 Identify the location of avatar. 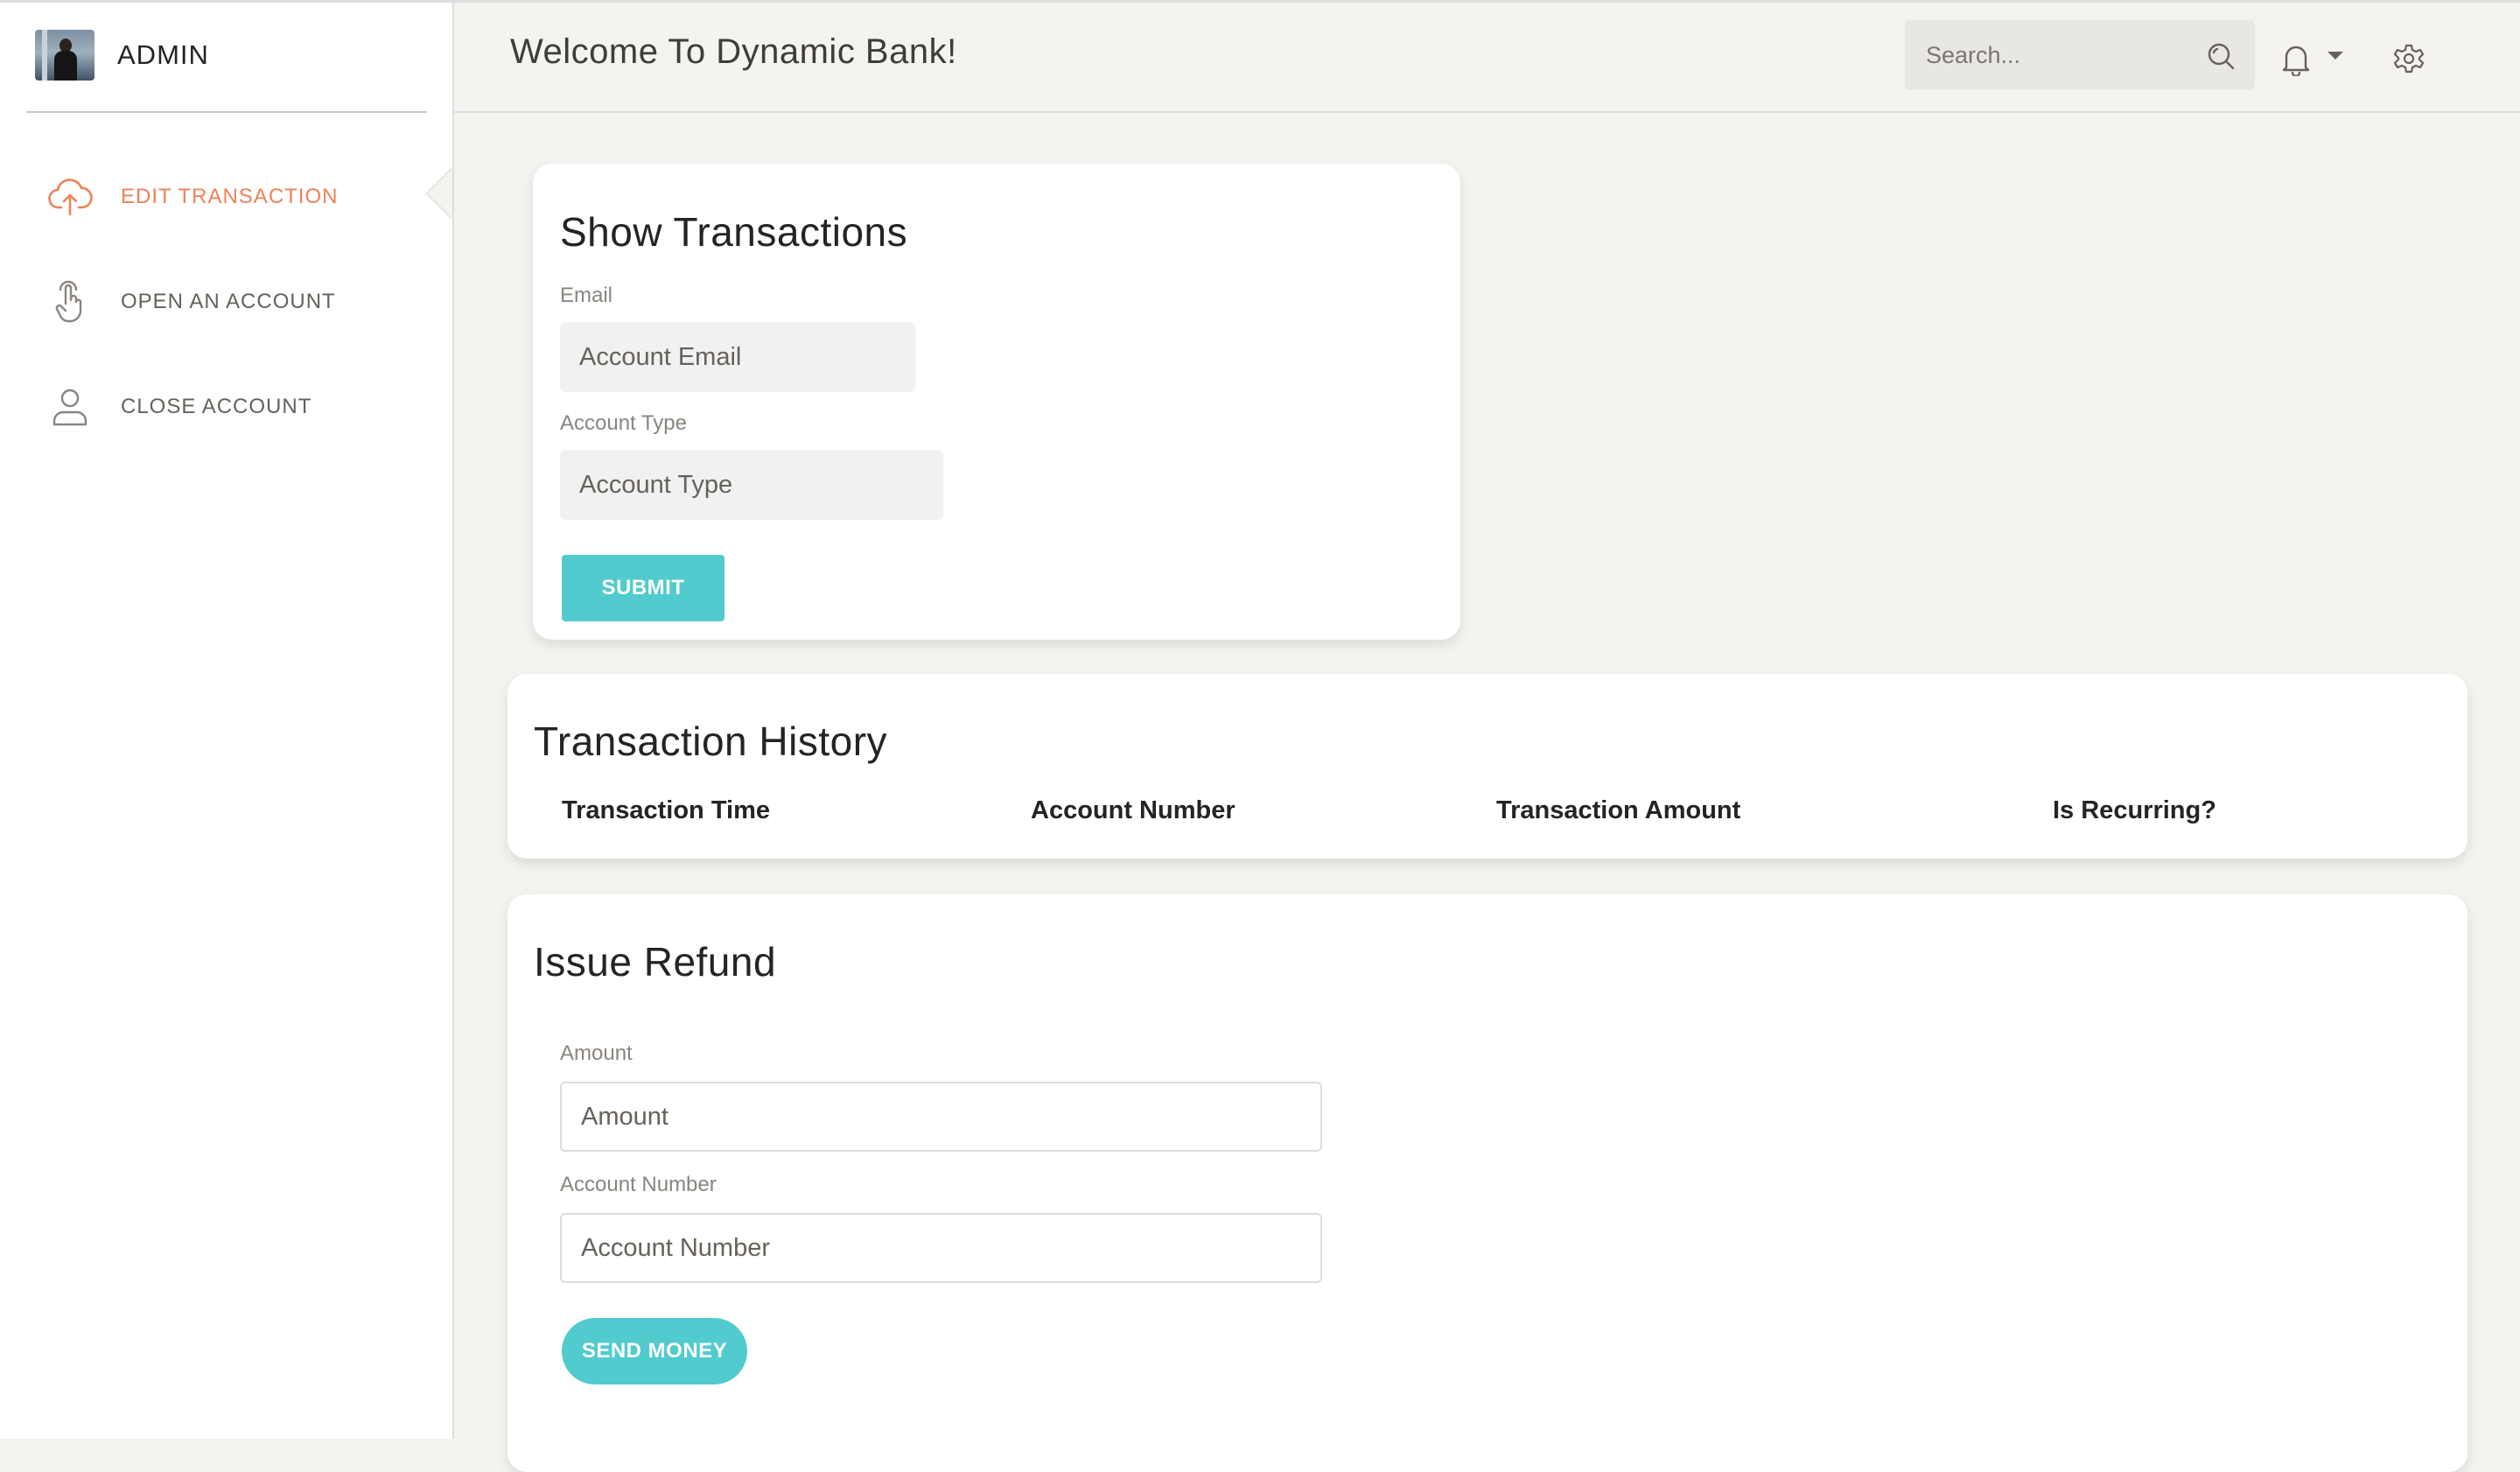
(64, 55).